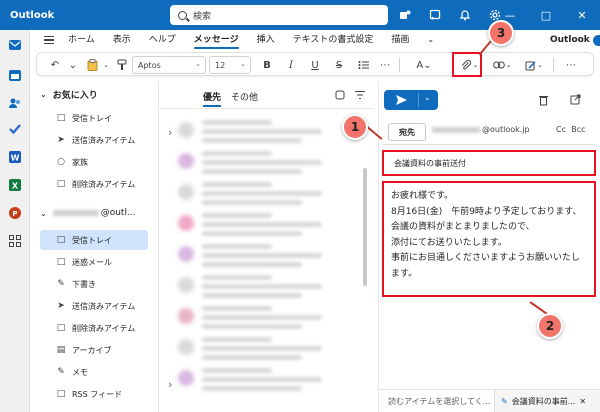  I want to click on undo-more-icon: ⌄, so click(73, 65).